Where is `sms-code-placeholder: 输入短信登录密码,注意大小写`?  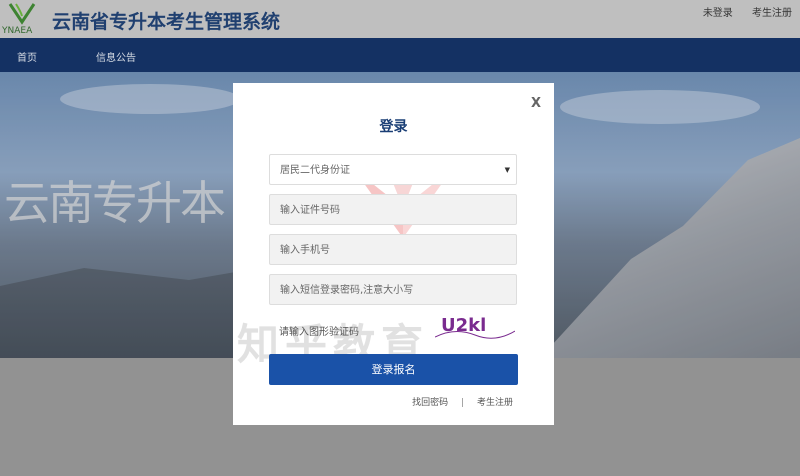
sms-code-placeholder: 输入短信登录密码,注意大小写 is located at coordinates (347, 290).